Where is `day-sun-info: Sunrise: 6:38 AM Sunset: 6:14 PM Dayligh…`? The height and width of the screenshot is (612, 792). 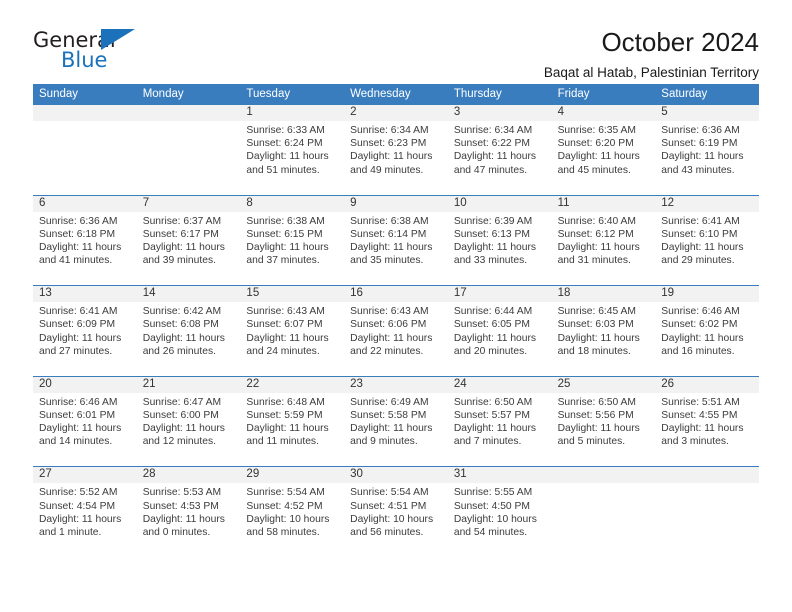
day-sun-info: Sunrise: 6:38 AM Sunset: 6:14 PM Dayligh… is located at coordinates (391, 241).